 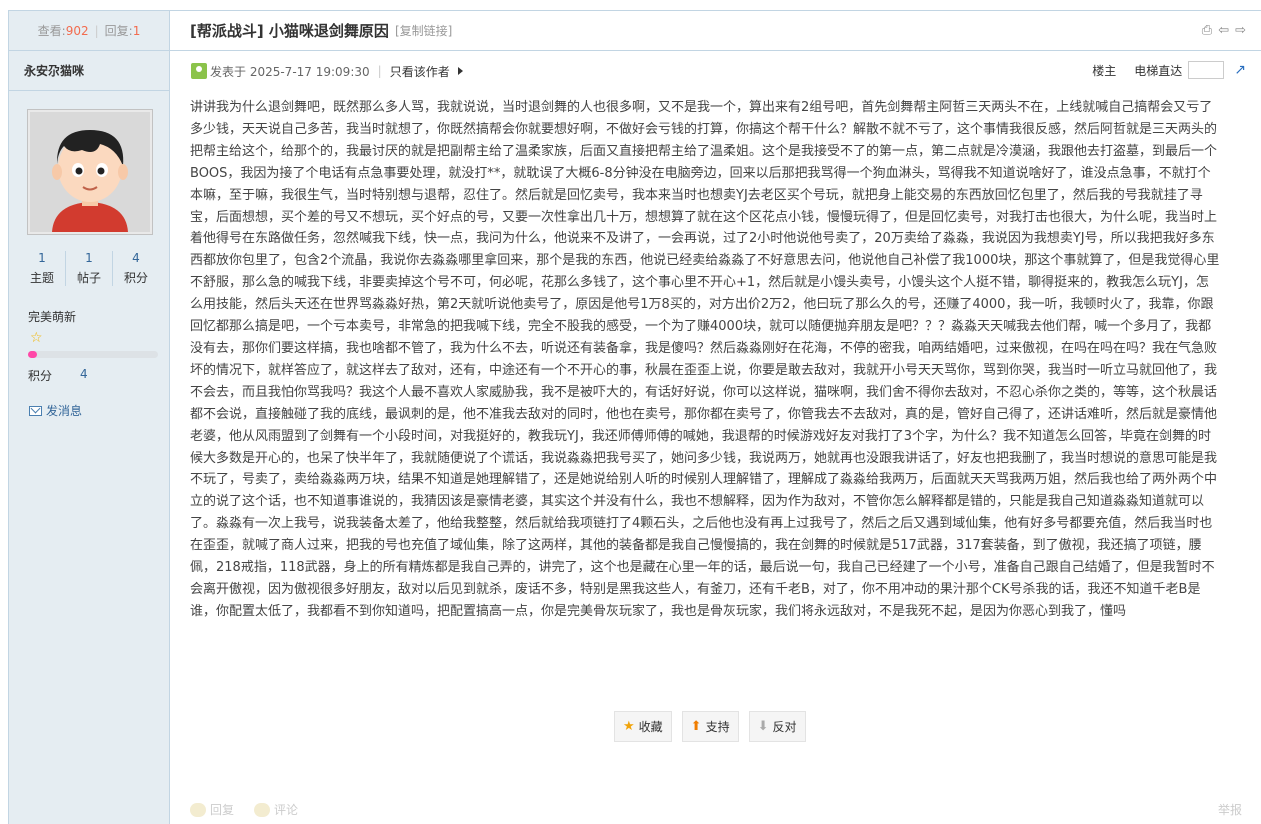 I want to click on prev-thread-icon: ⇦, so click(x=1223, y=30).